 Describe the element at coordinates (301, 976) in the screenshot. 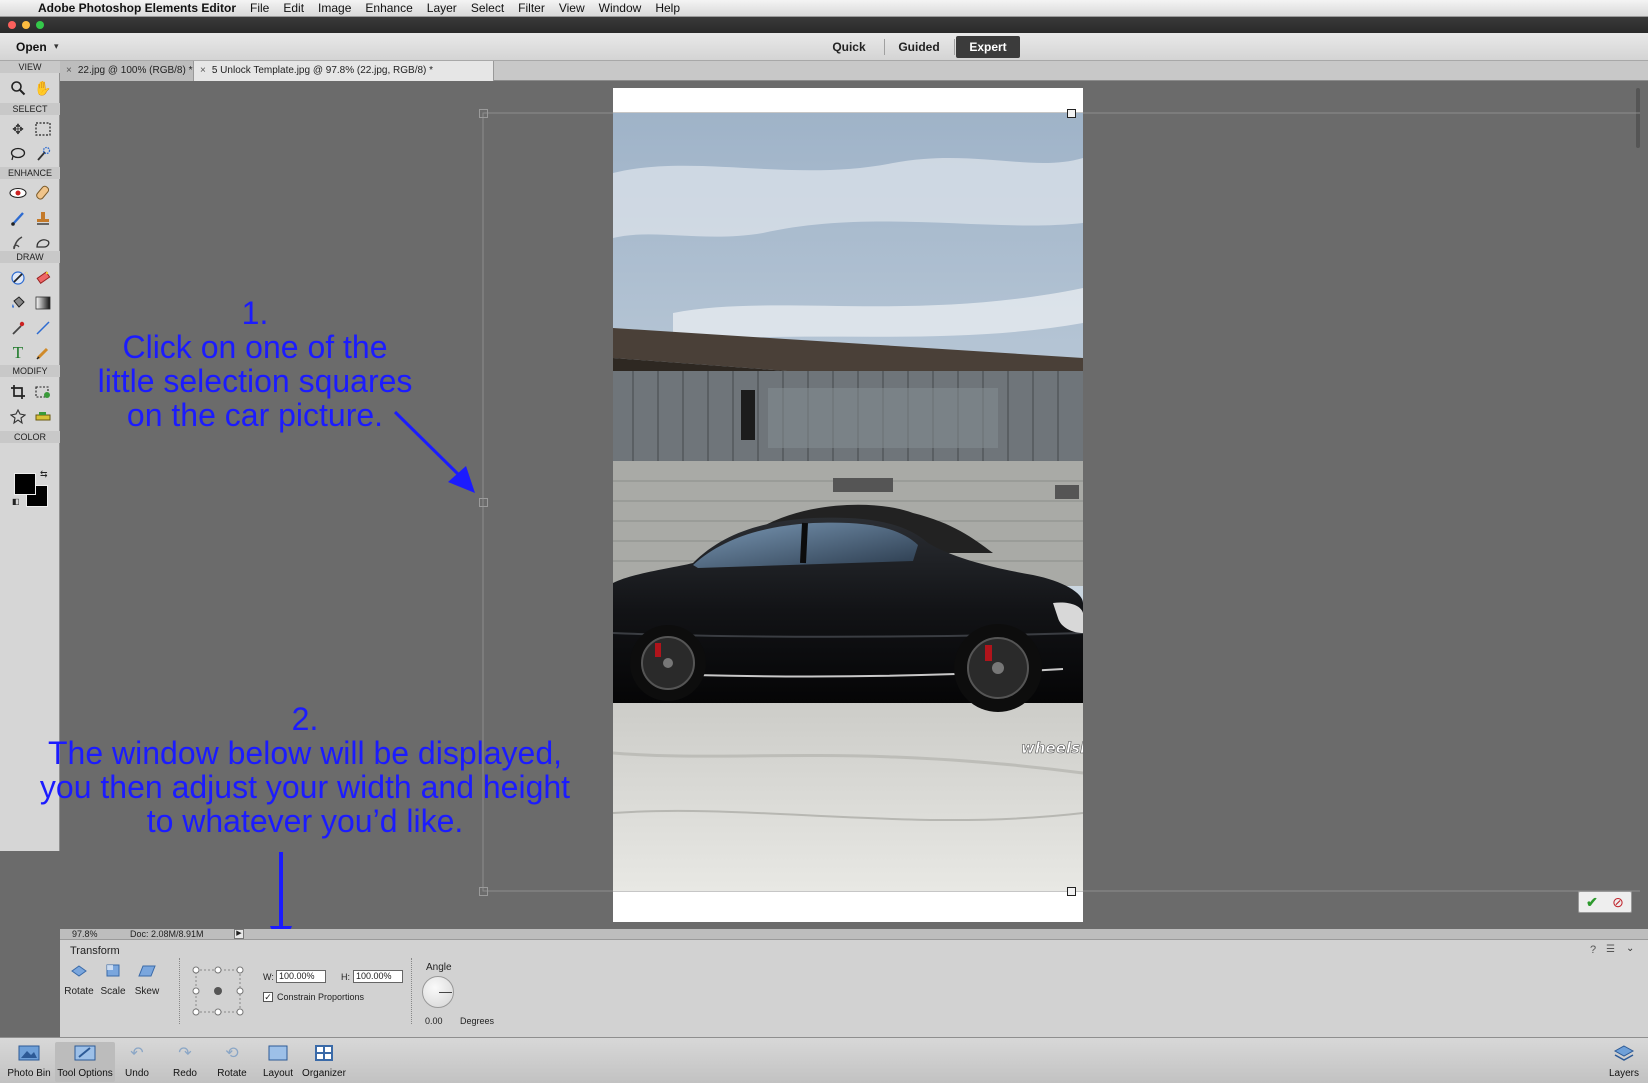

I see `width-field: 100.00%` at that location.